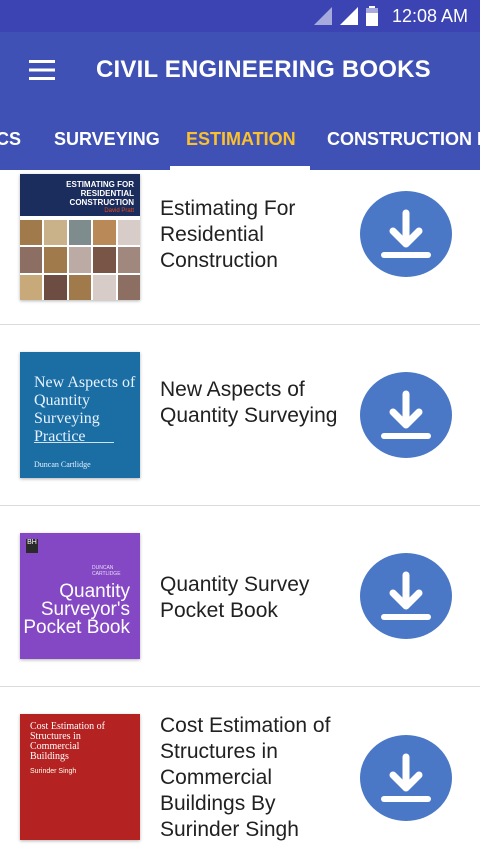 This screenshot has width=480, height=853. I want to click on tab-cs: CS, so click(10, 139).